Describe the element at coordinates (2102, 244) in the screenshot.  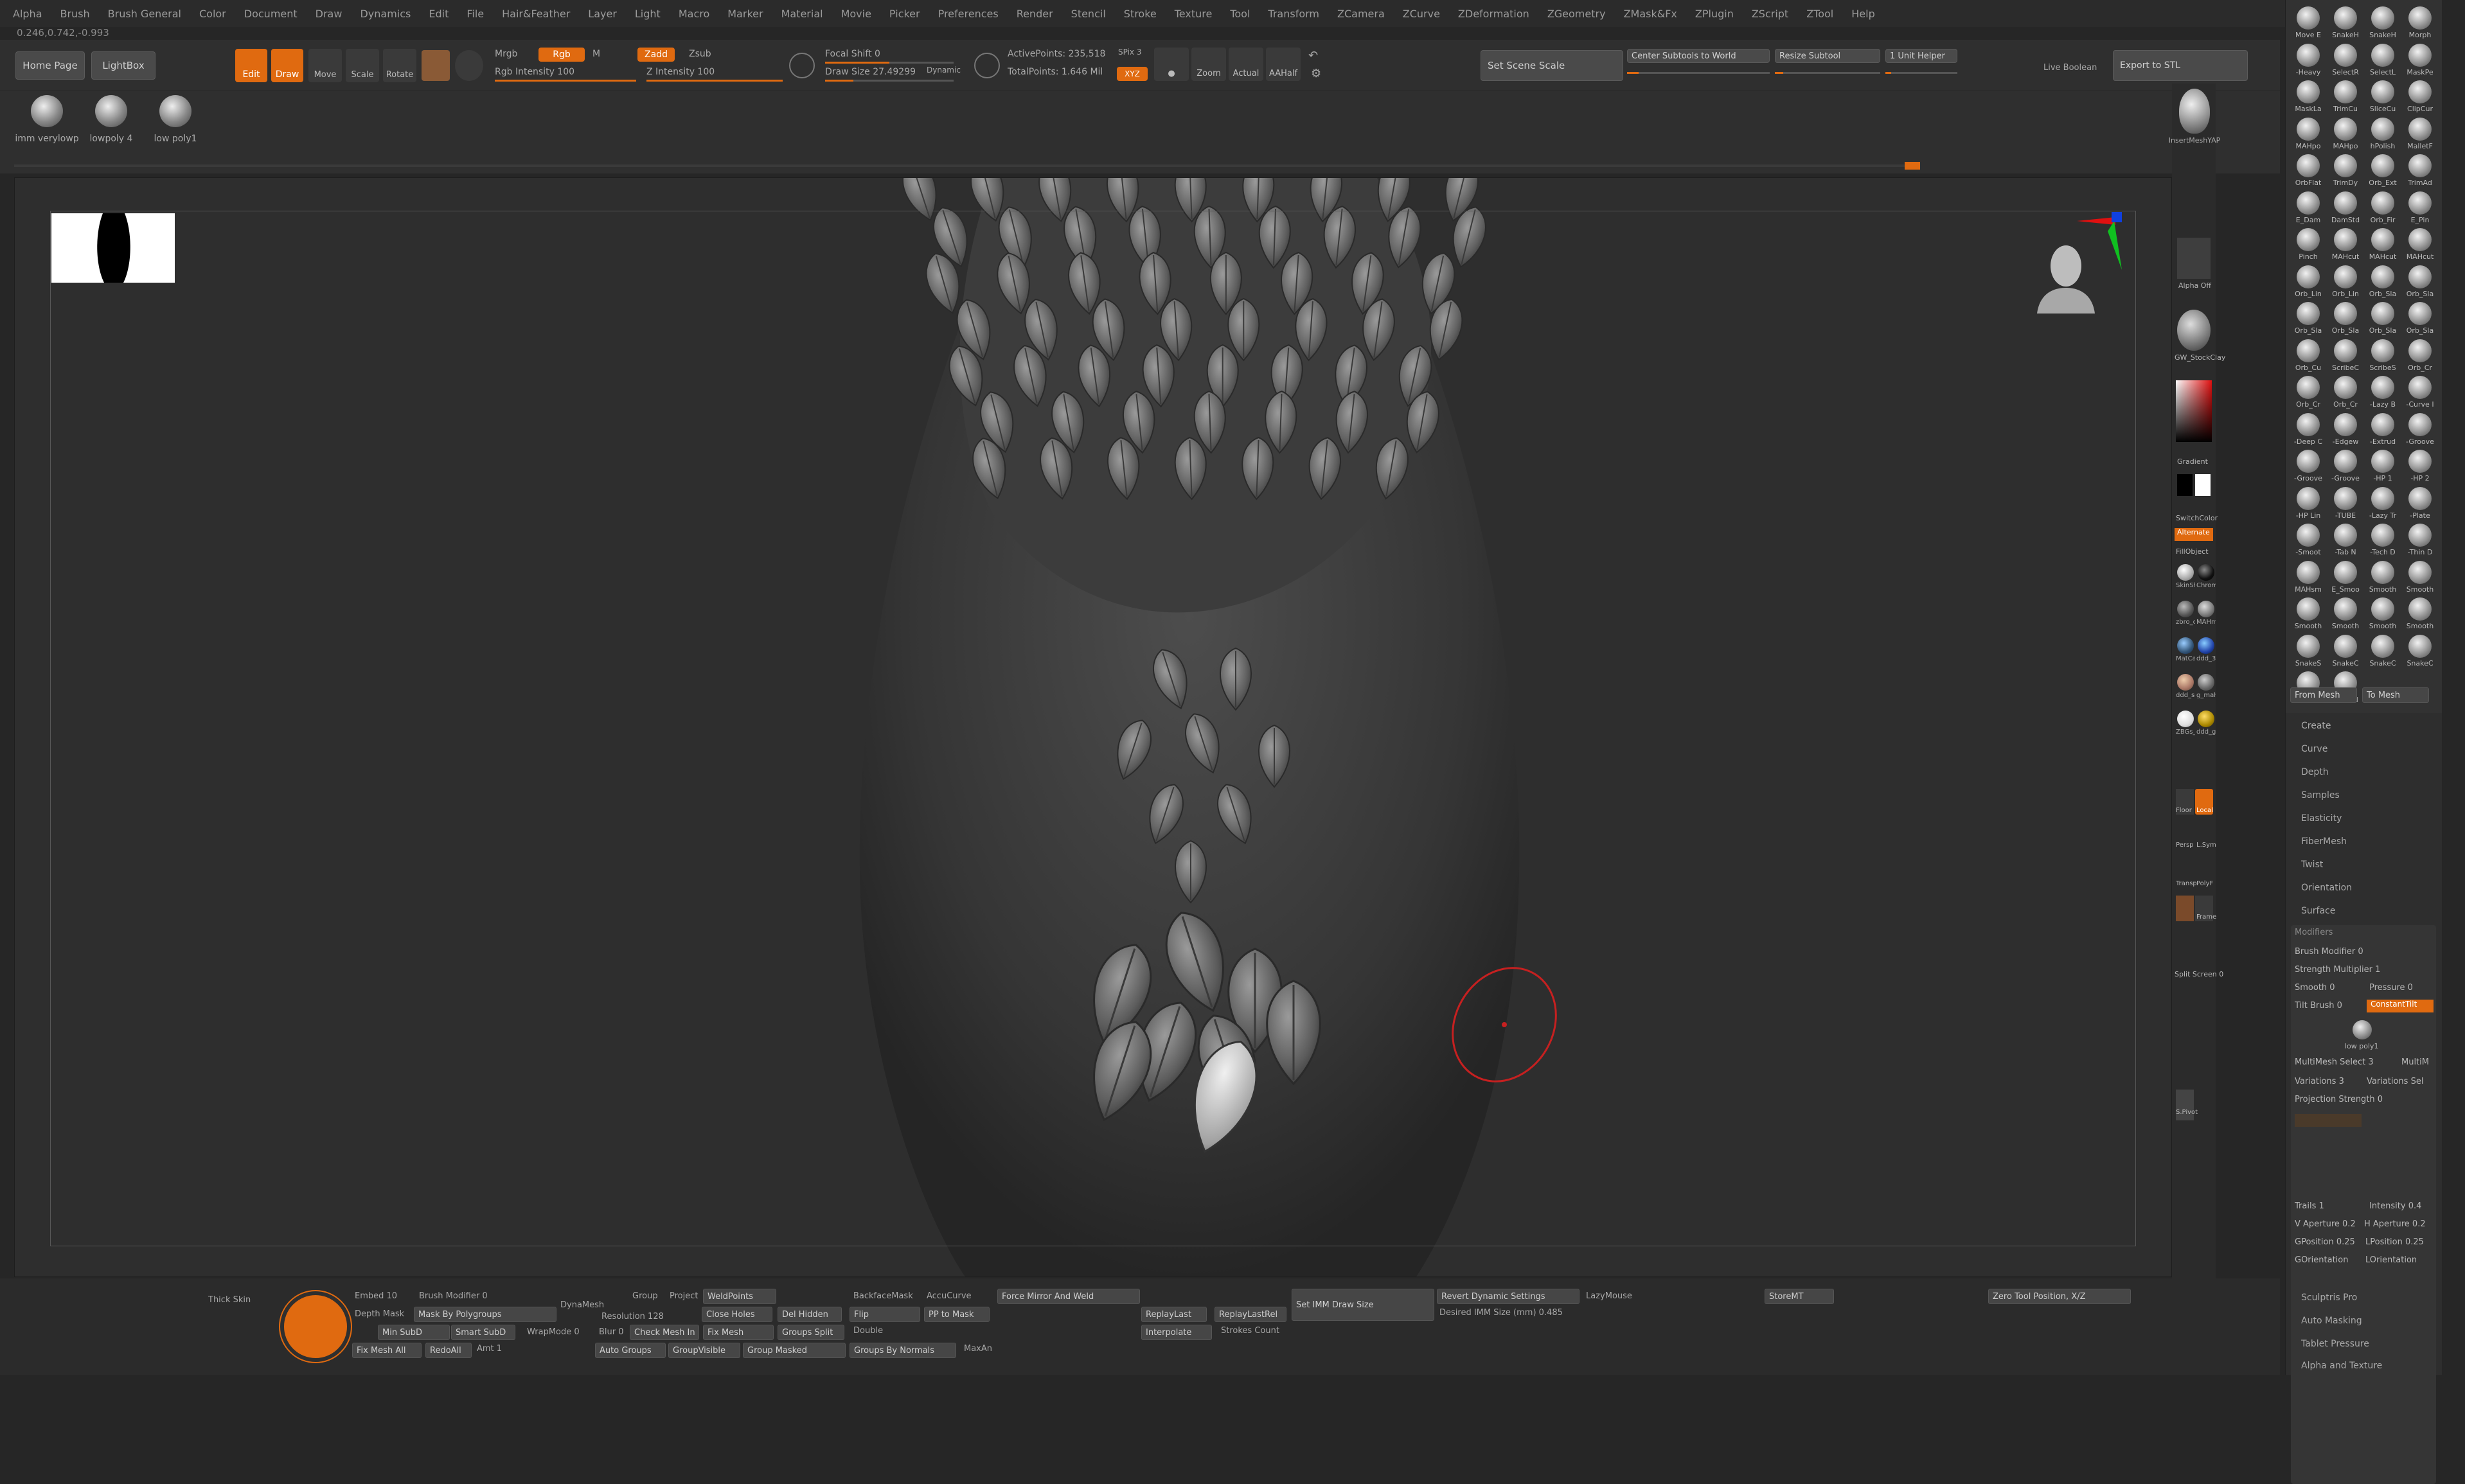
I see `axis-gizmo-icon` at that location.